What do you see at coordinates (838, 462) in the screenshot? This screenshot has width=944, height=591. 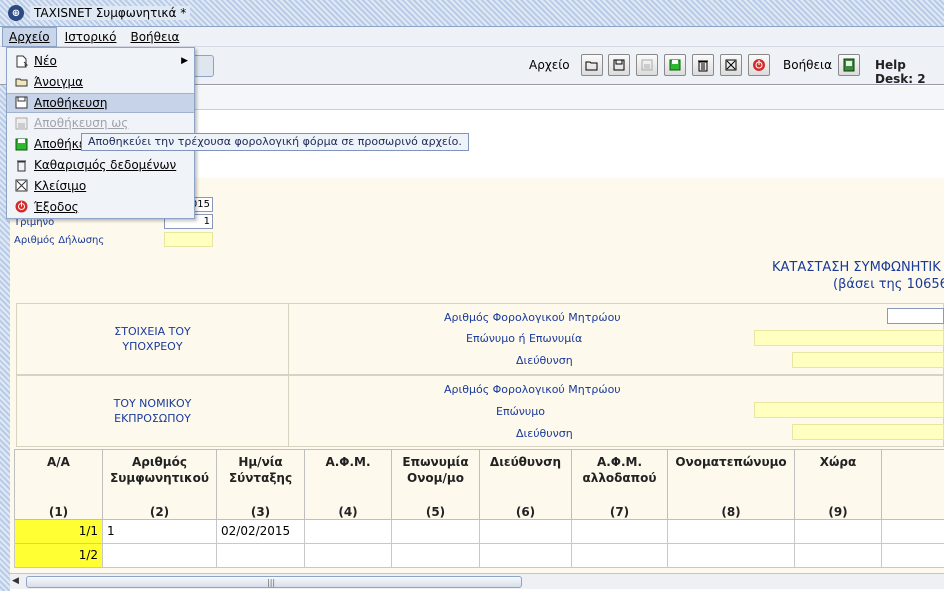 I see `column-header-title: Χώρα` at bounding box center [838, 462].